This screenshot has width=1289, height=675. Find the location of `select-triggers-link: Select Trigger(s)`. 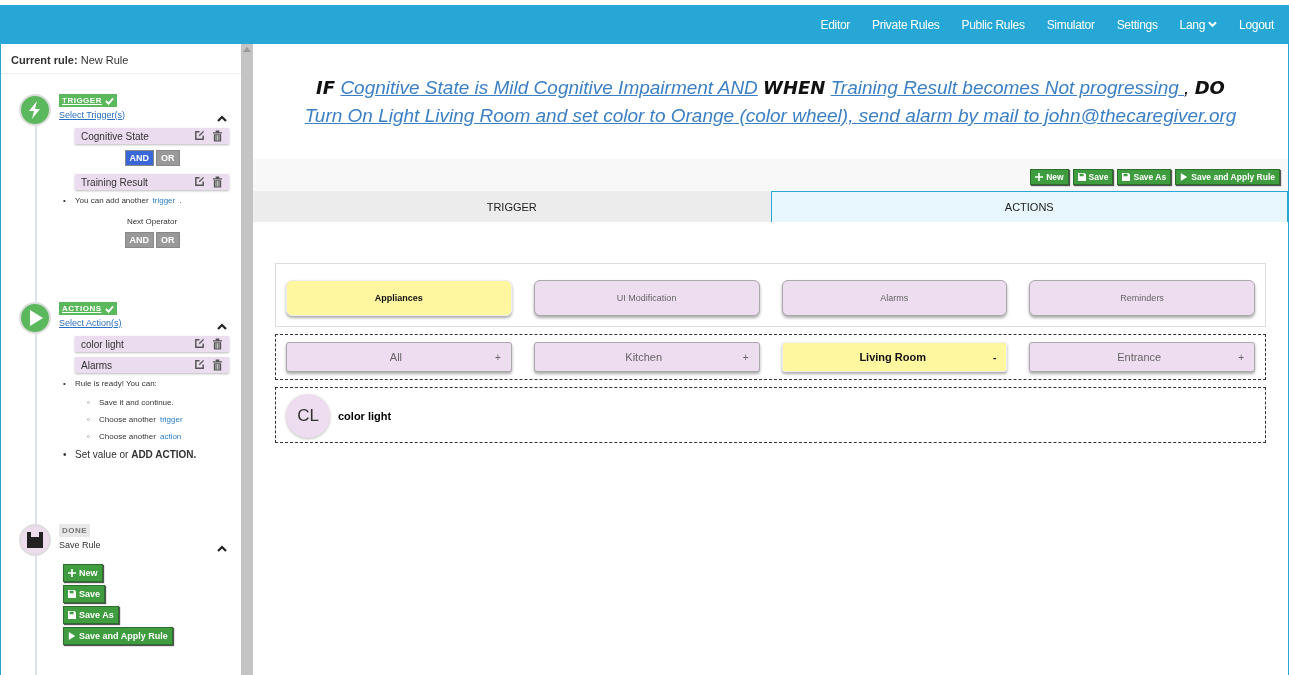

select-triggers-link: Select Trigger(s) is located at coordinates (92, 114).